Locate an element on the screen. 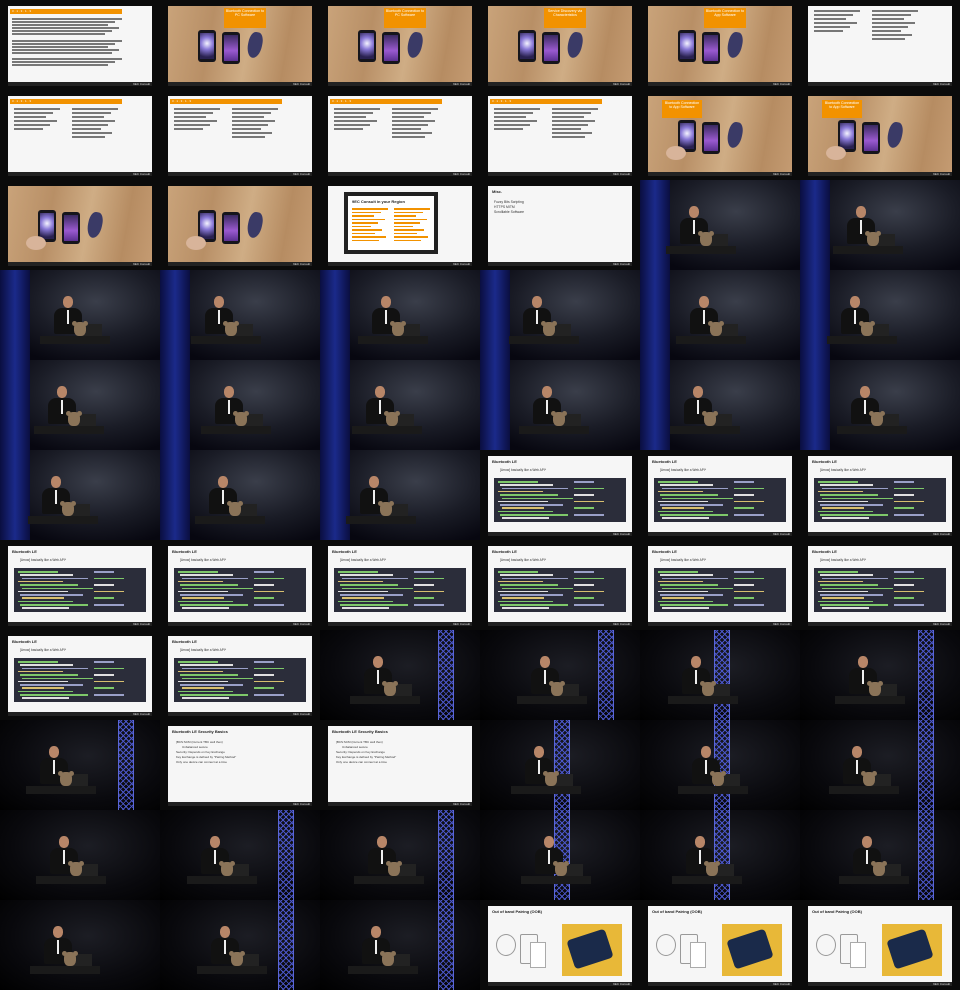  video-thumbnail: 9EC Consult in your Region 9EC Consult is located at coordinates (400, 225).